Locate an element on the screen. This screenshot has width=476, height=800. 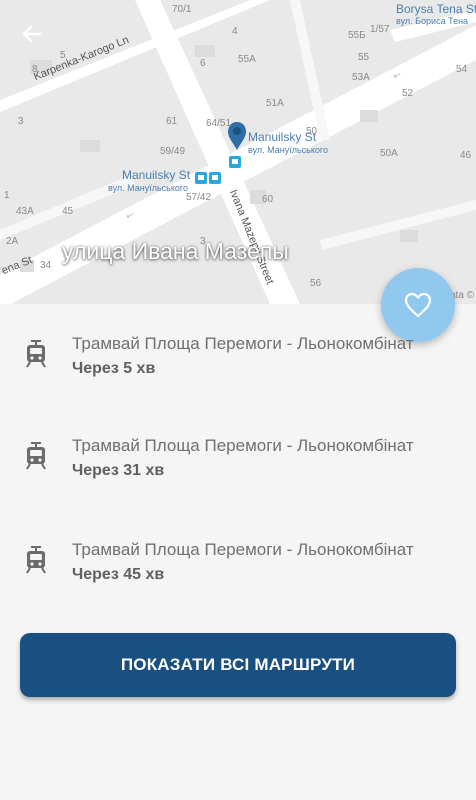
map-house-number: 64/51 is located at coordinates (219, 123).